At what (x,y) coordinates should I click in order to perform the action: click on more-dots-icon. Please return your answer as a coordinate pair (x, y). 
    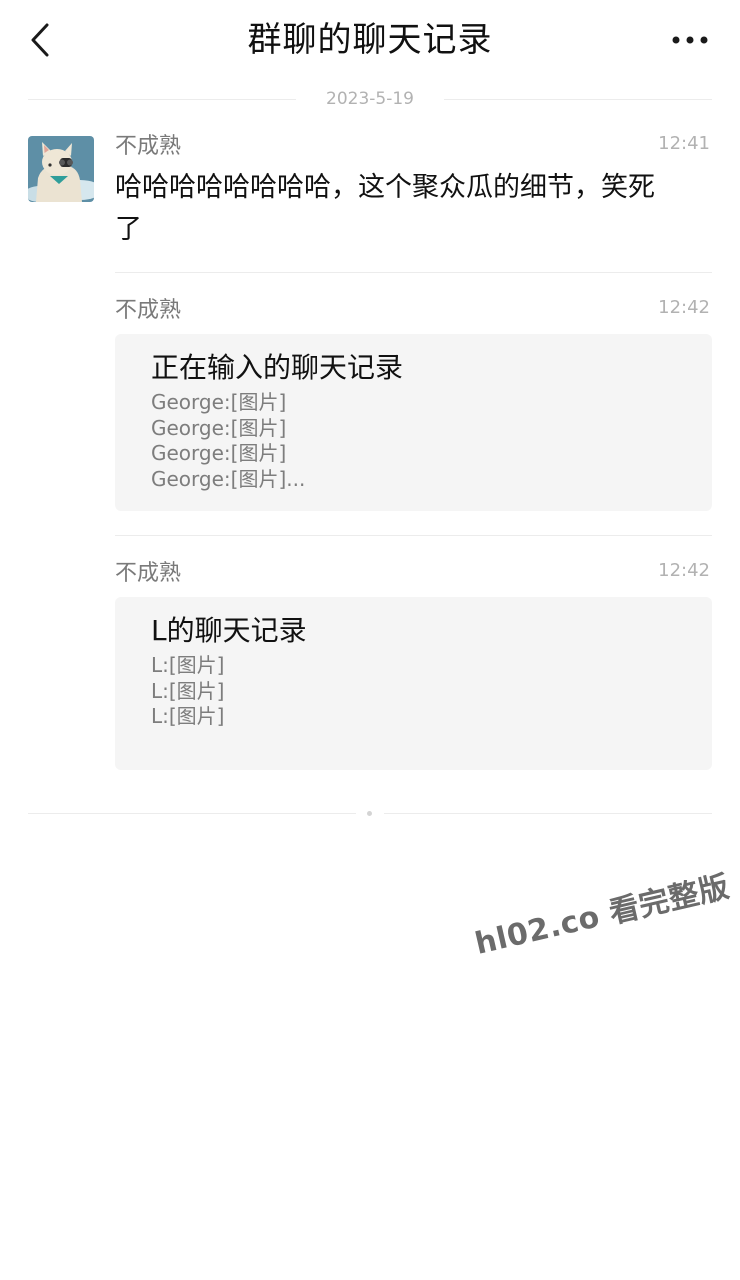
    Looking at the image, I should click on (690, 40).